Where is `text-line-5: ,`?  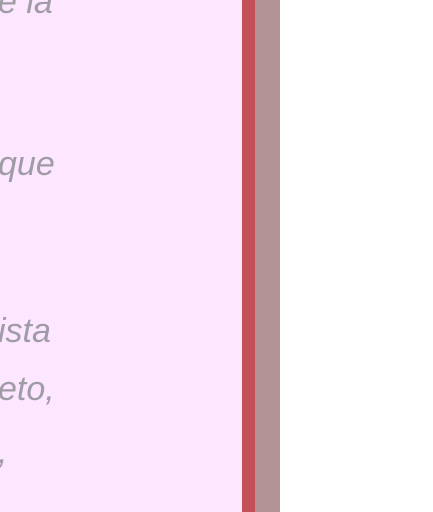 text-line-5: , is located at coordinates (3, 452).